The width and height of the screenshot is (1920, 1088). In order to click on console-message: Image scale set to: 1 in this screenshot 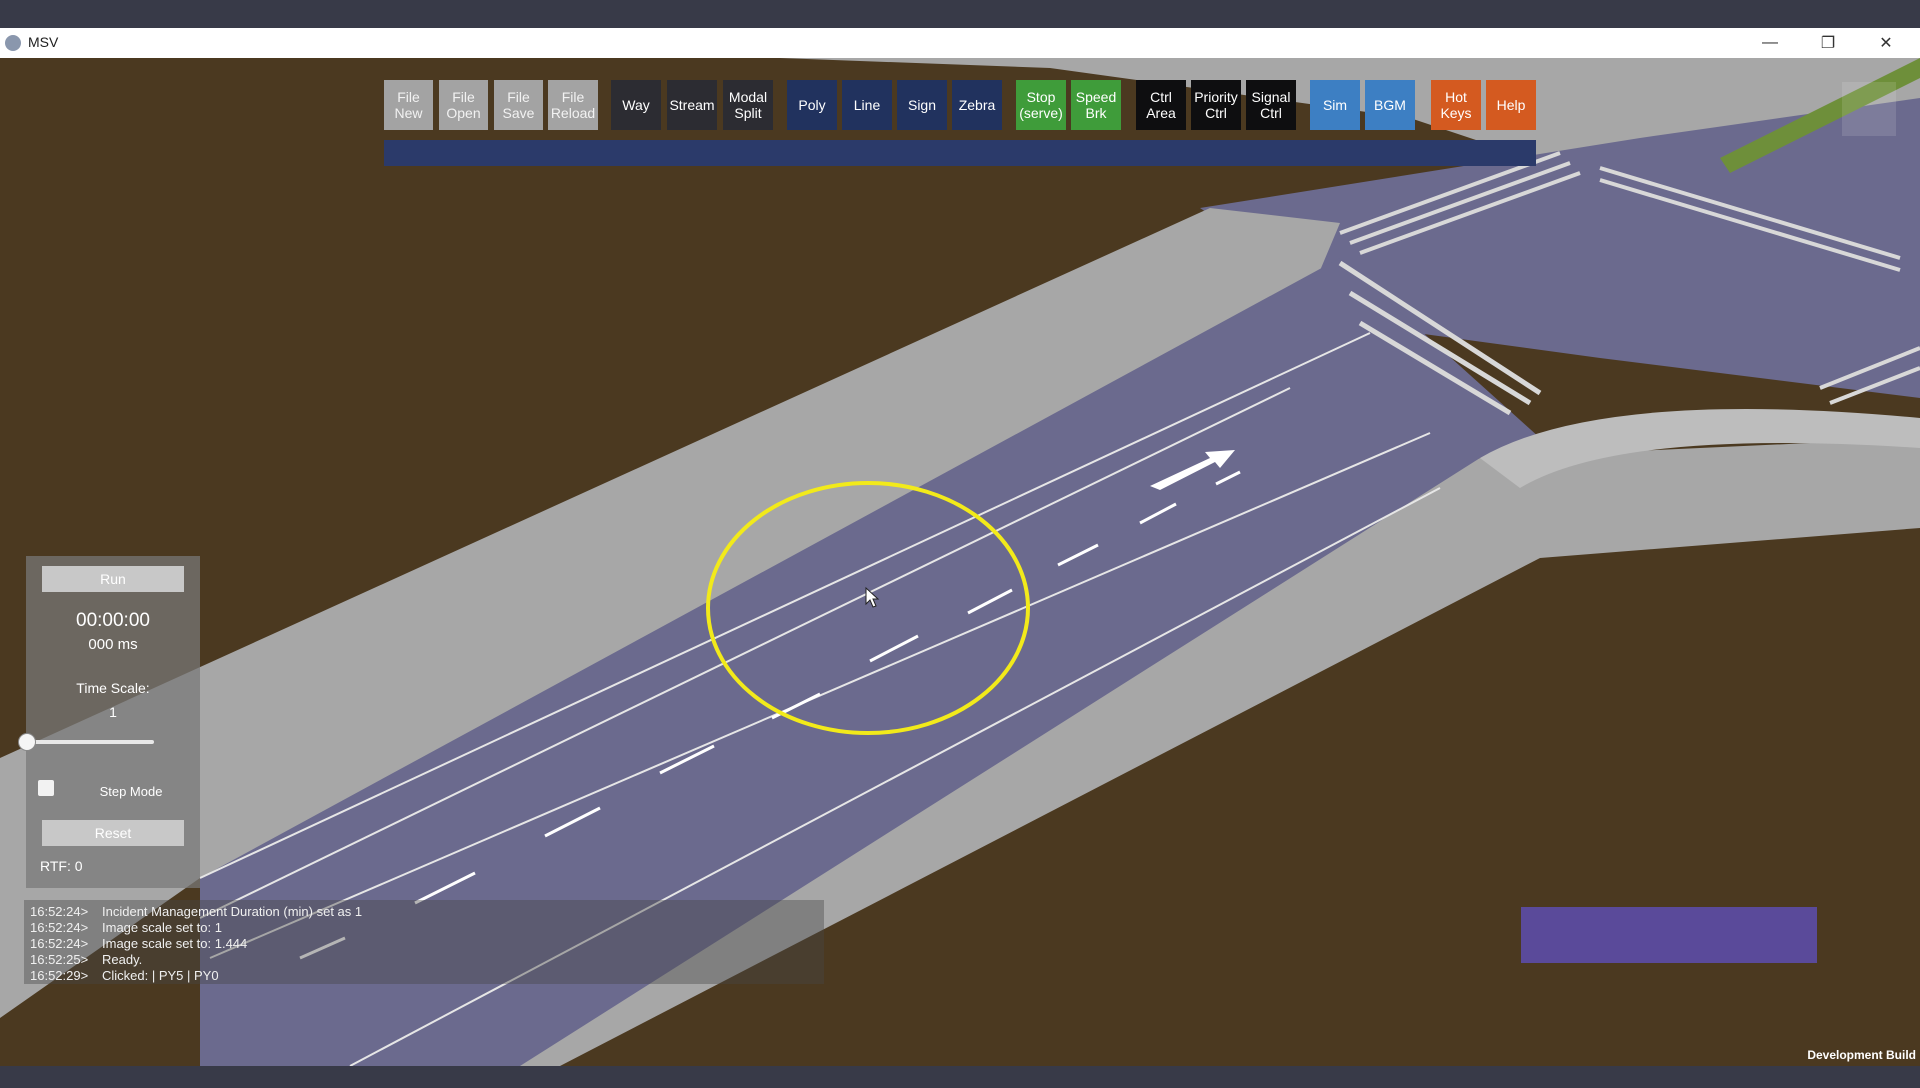, I will do `click(162, 927)`.